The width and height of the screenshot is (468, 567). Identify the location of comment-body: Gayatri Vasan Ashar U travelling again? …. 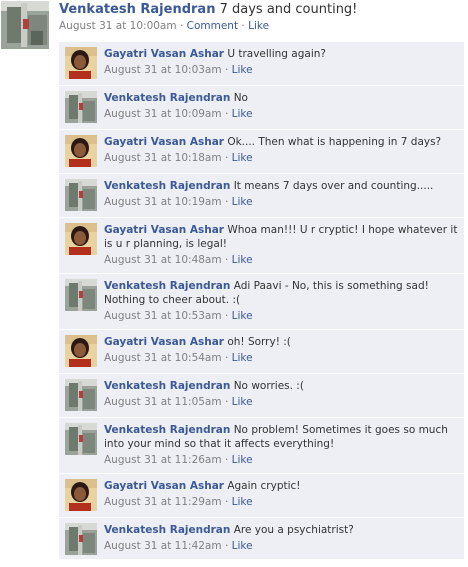
(282, 62).